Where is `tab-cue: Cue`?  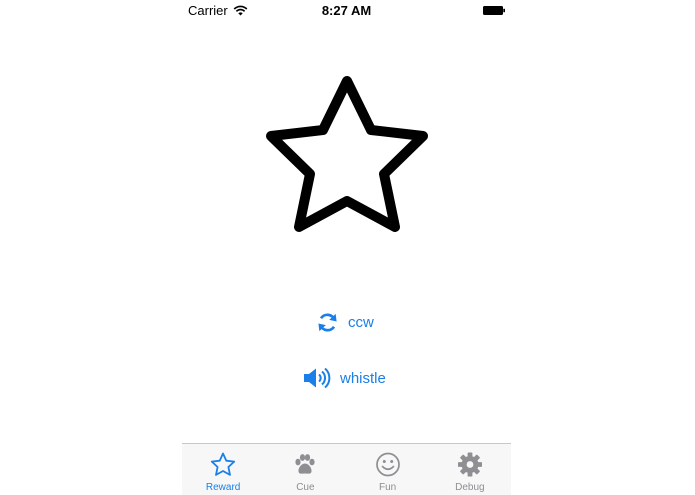
tab-cue: Cue is located at coordinates (305, 469).